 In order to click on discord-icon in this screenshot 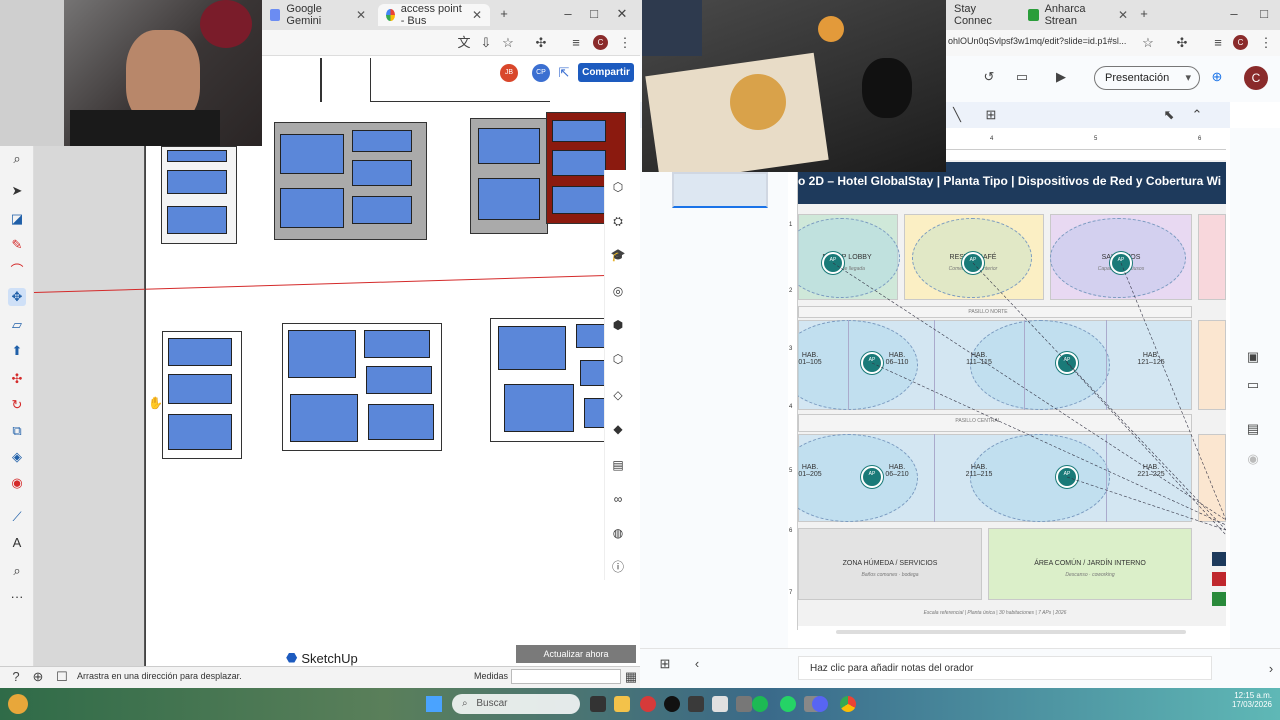, I will do `click(820, 704)`.